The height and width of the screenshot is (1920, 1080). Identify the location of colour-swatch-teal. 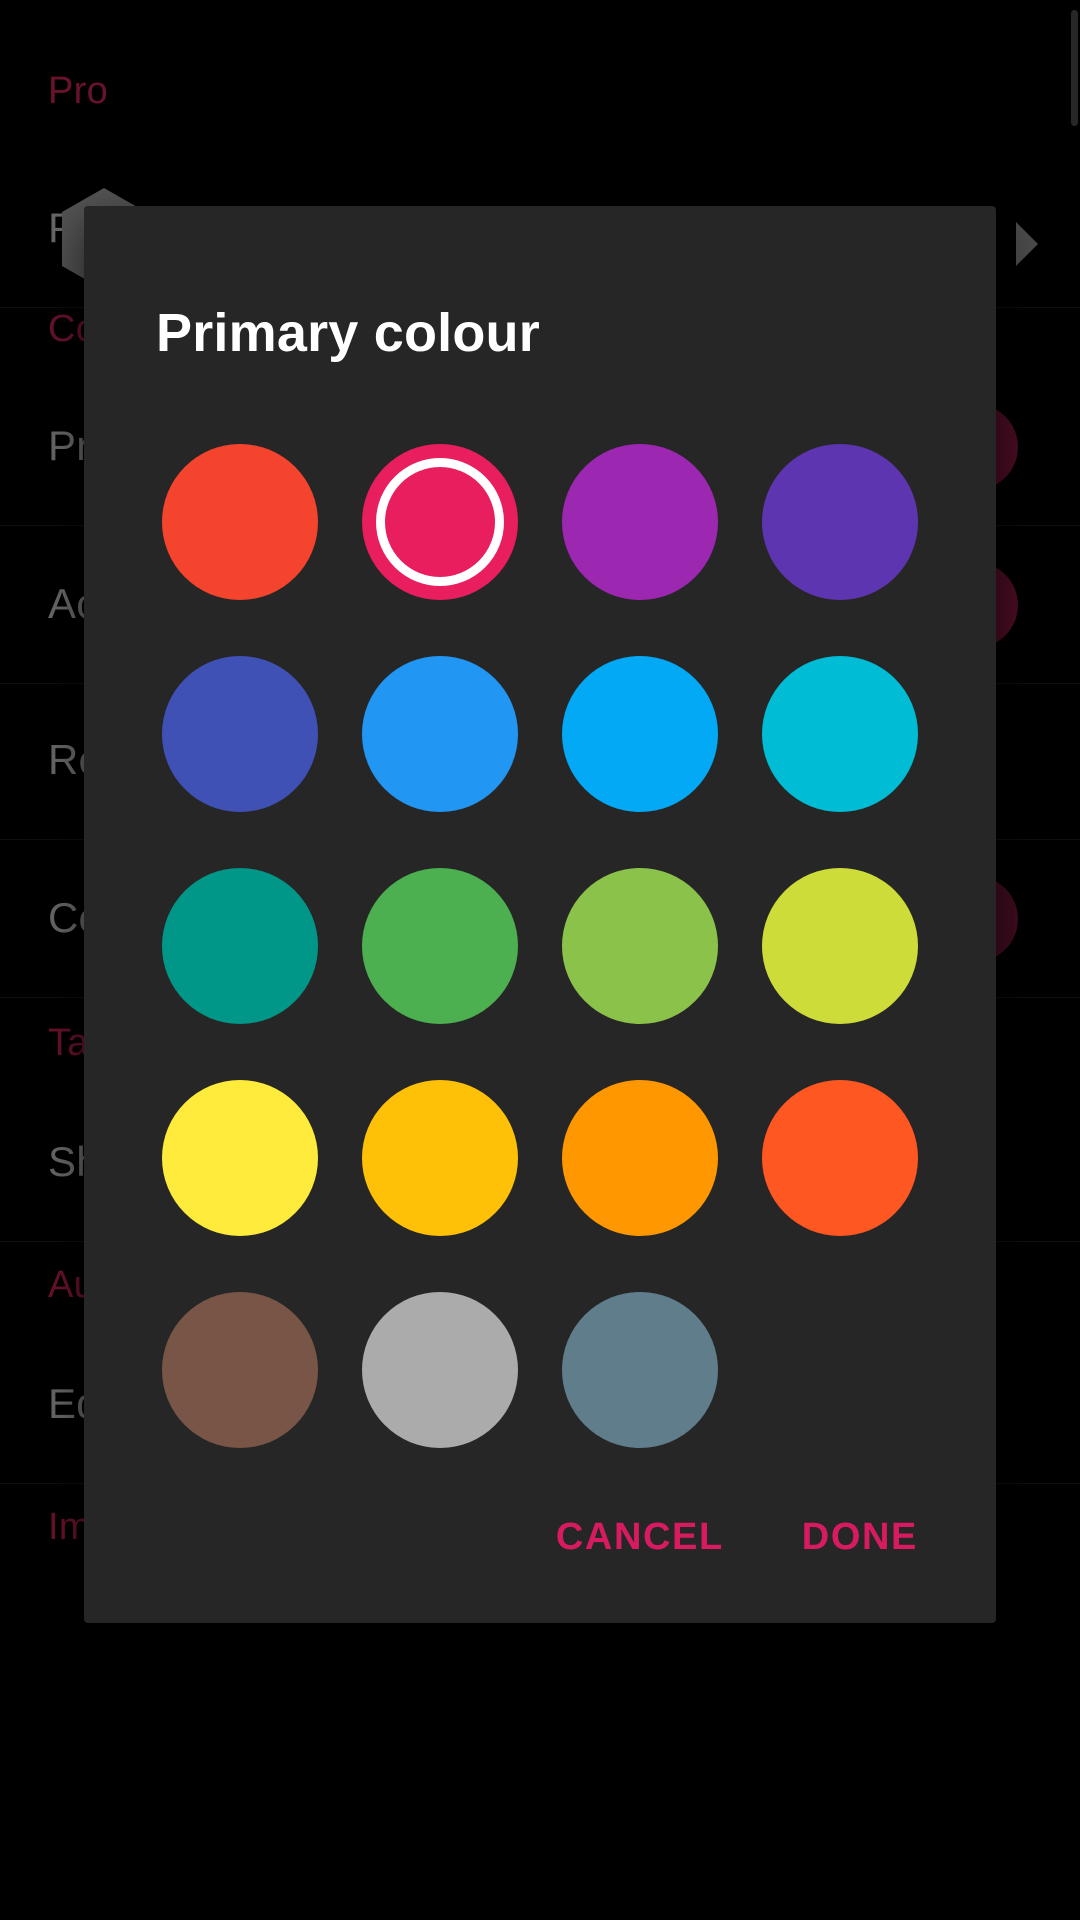
(240, 946).